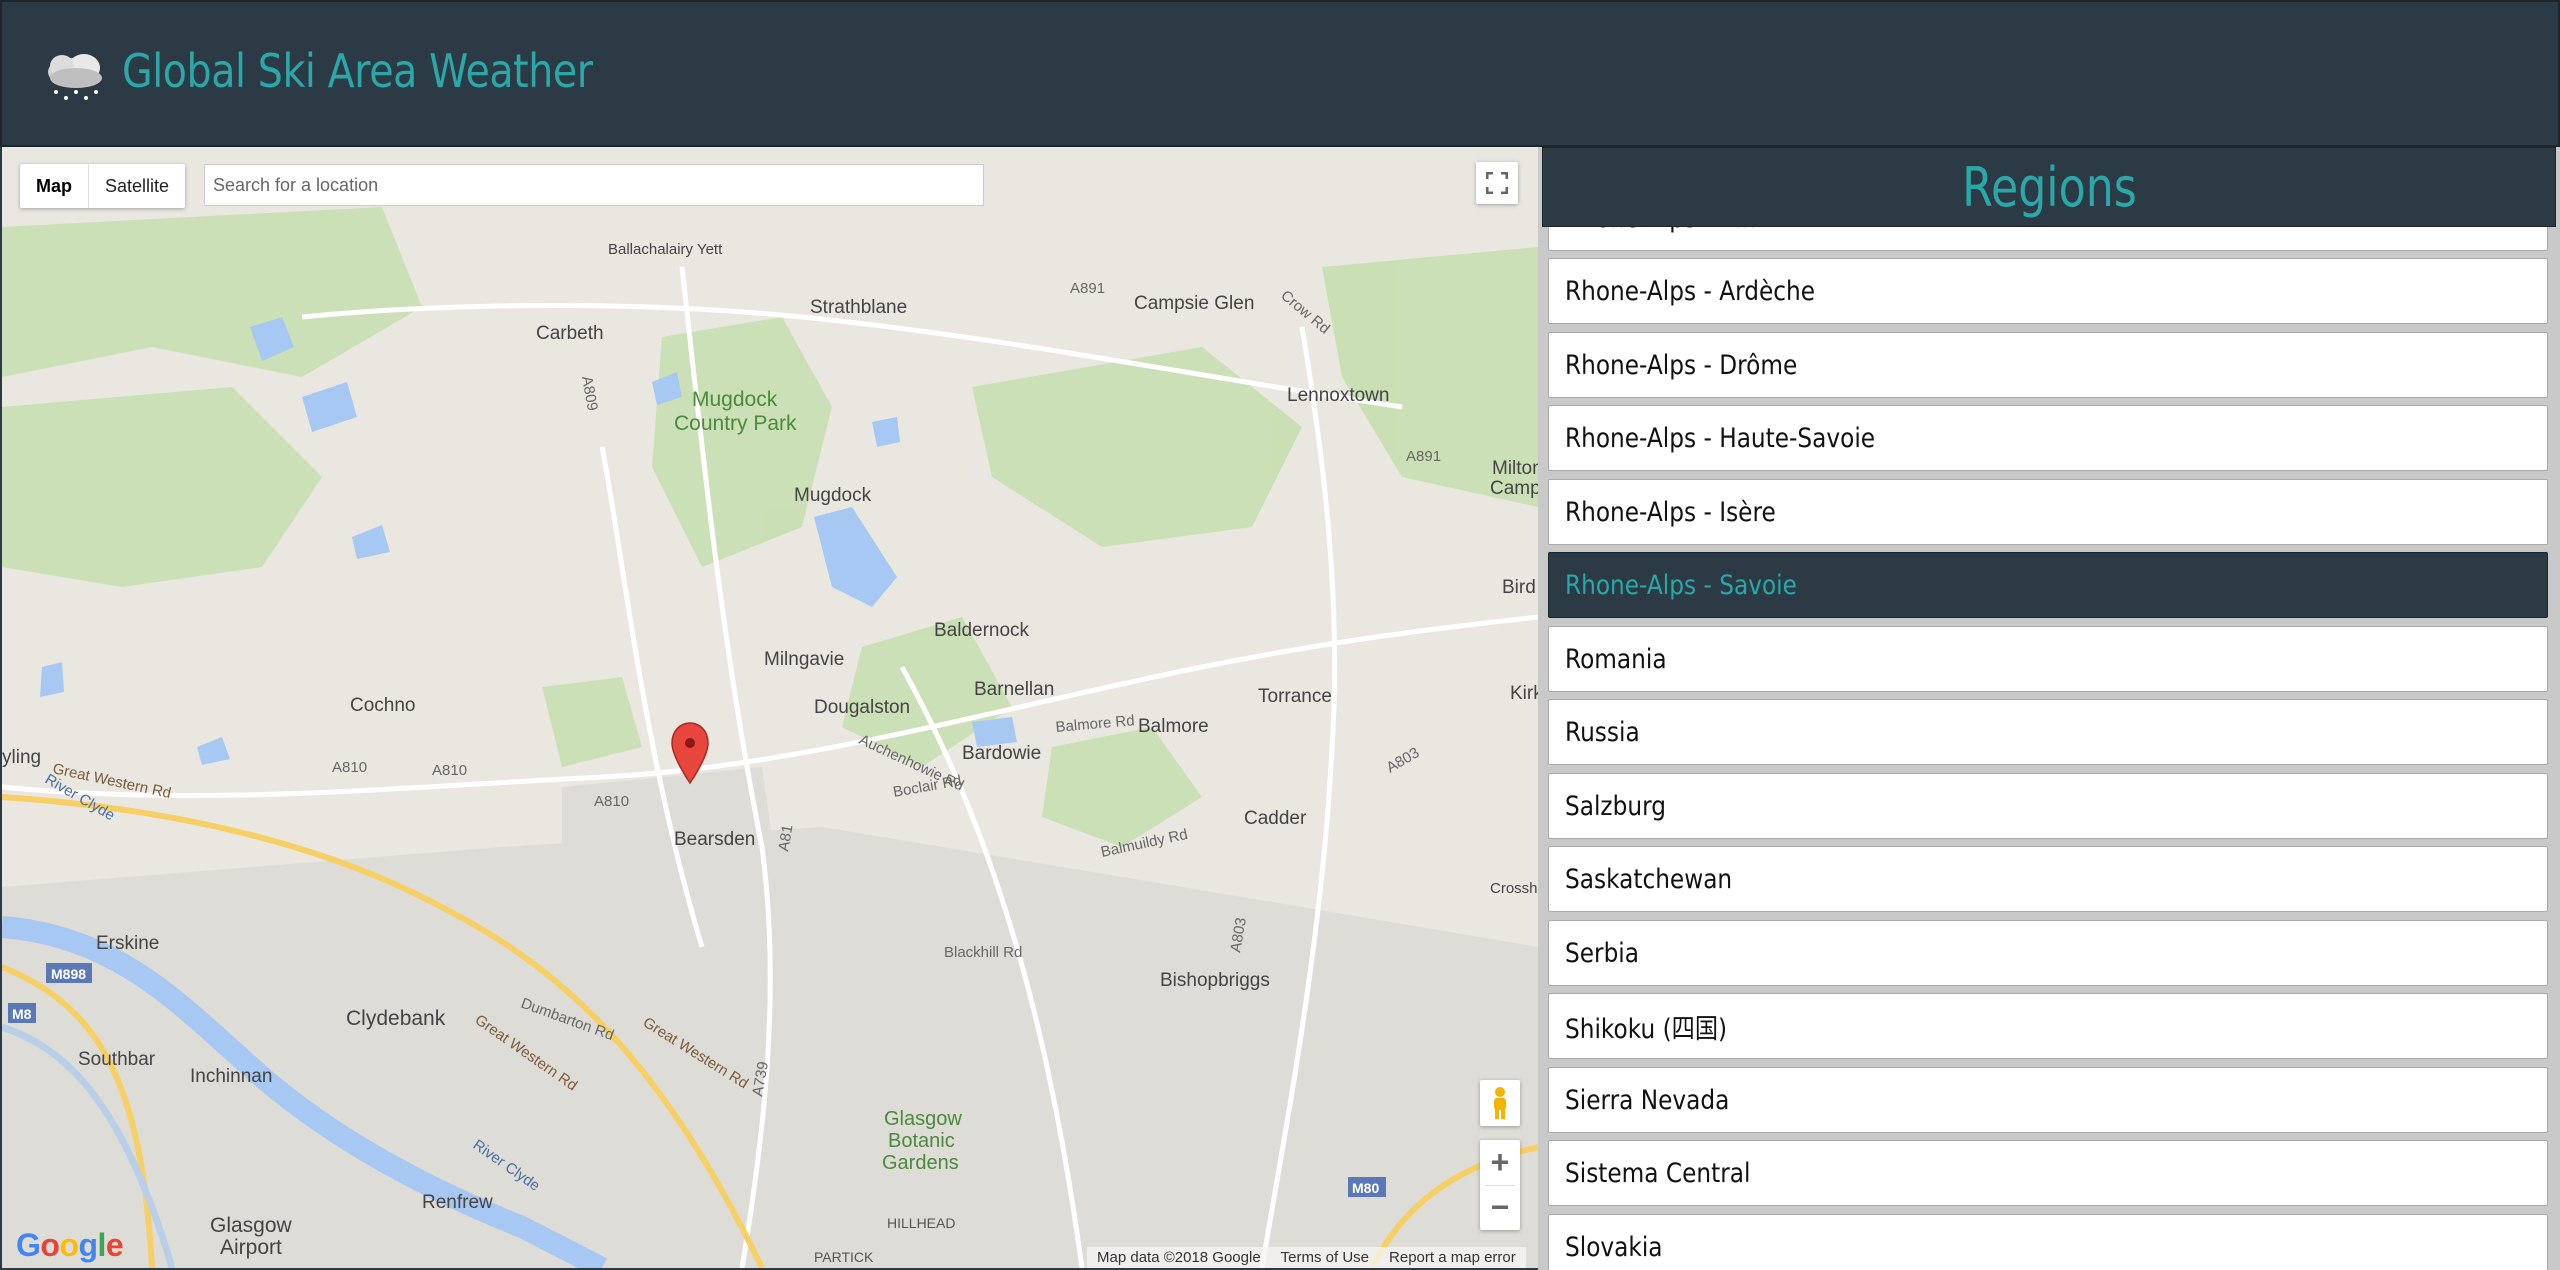  Describe the element at coordinates (1602, 953) in the screenshot. I see `region-label: Serbia` at that location.